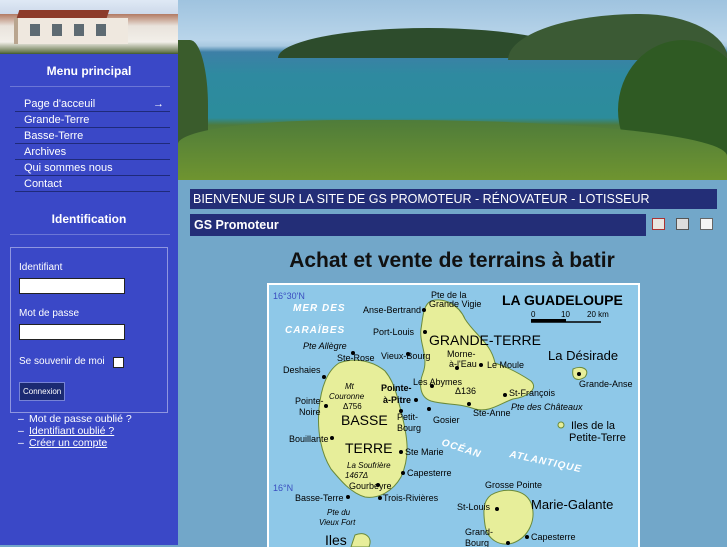 Image resolution: width=727 pixels, height=547 pixels. I want to click on pdf-icon, so click(658, 224).